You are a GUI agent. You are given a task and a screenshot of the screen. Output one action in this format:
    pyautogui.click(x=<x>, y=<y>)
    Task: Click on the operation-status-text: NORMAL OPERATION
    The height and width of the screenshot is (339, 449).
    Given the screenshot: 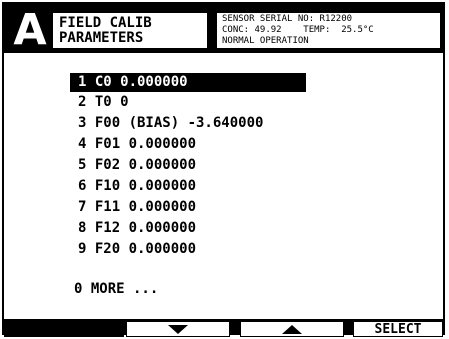 What is the action you would take?
    pyautogui.click(x=265, y=41)
    